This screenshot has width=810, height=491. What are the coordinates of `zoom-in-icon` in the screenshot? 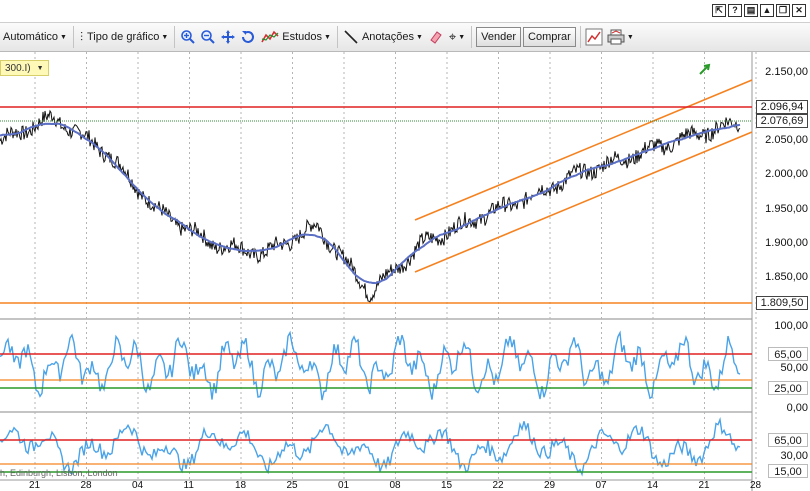 It's located at (188, 37).